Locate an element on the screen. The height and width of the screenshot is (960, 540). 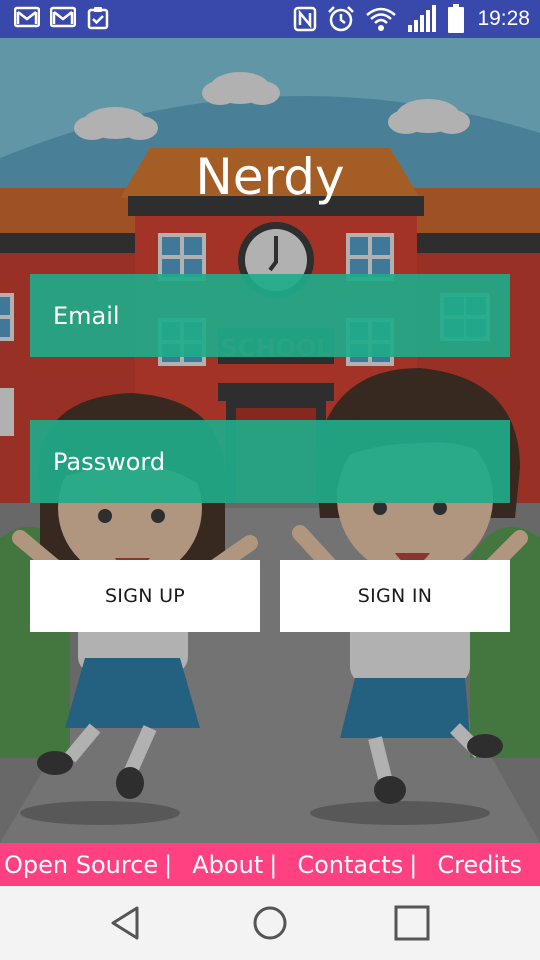
alarm-icon is located at coordinates (341, 19).